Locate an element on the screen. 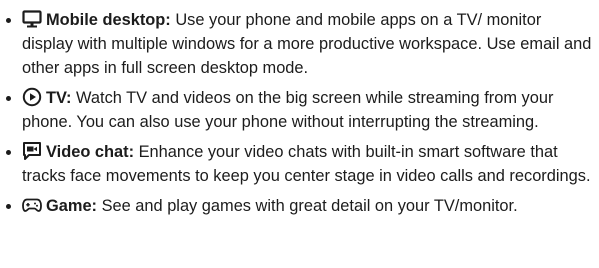 The height and width of the screenshot is (268, 599). gamepad-icon is located at coordinates (32, 205).